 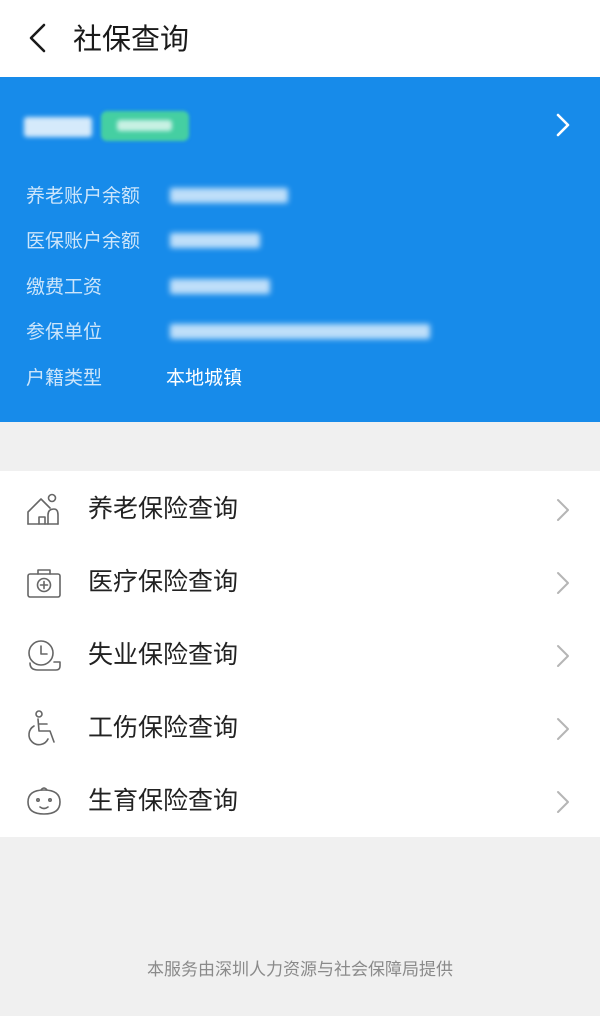 I want to click on menu-item-pension: 养老保险查询, so click(x=300, y=509).